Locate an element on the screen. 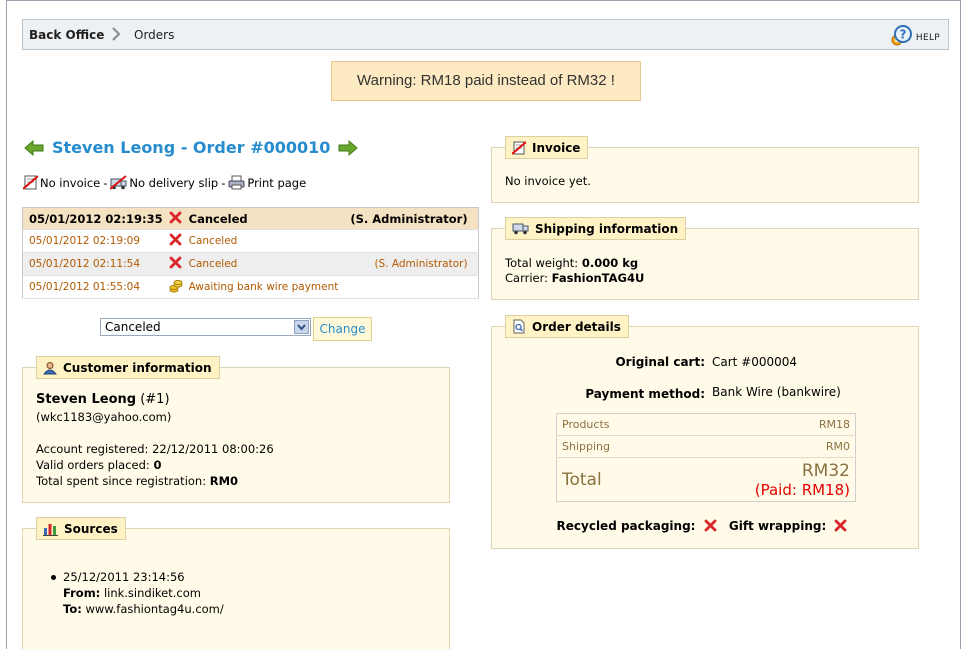 The width and height of the screenshot is (967, 649). invoice-legend: Invoice is located at coordinates (547, 147).